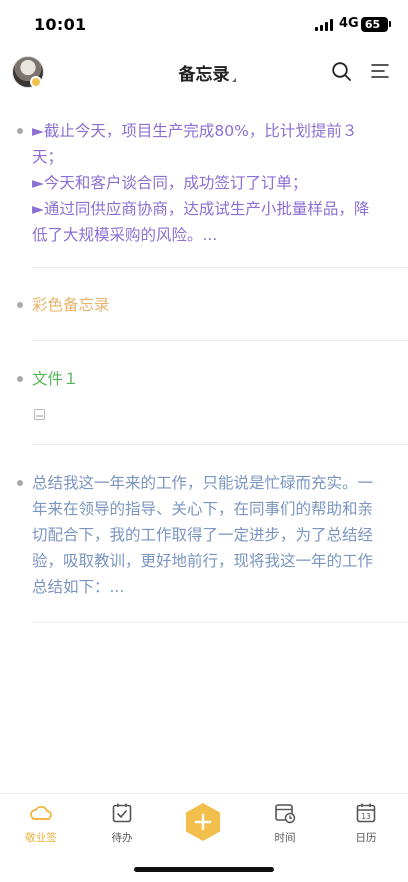  Describe the element at coordinates (203, 483) in the screenshot. I see `note-line: 总结我这一年来的工作，只能说是忙碌而充实。一` at that location.